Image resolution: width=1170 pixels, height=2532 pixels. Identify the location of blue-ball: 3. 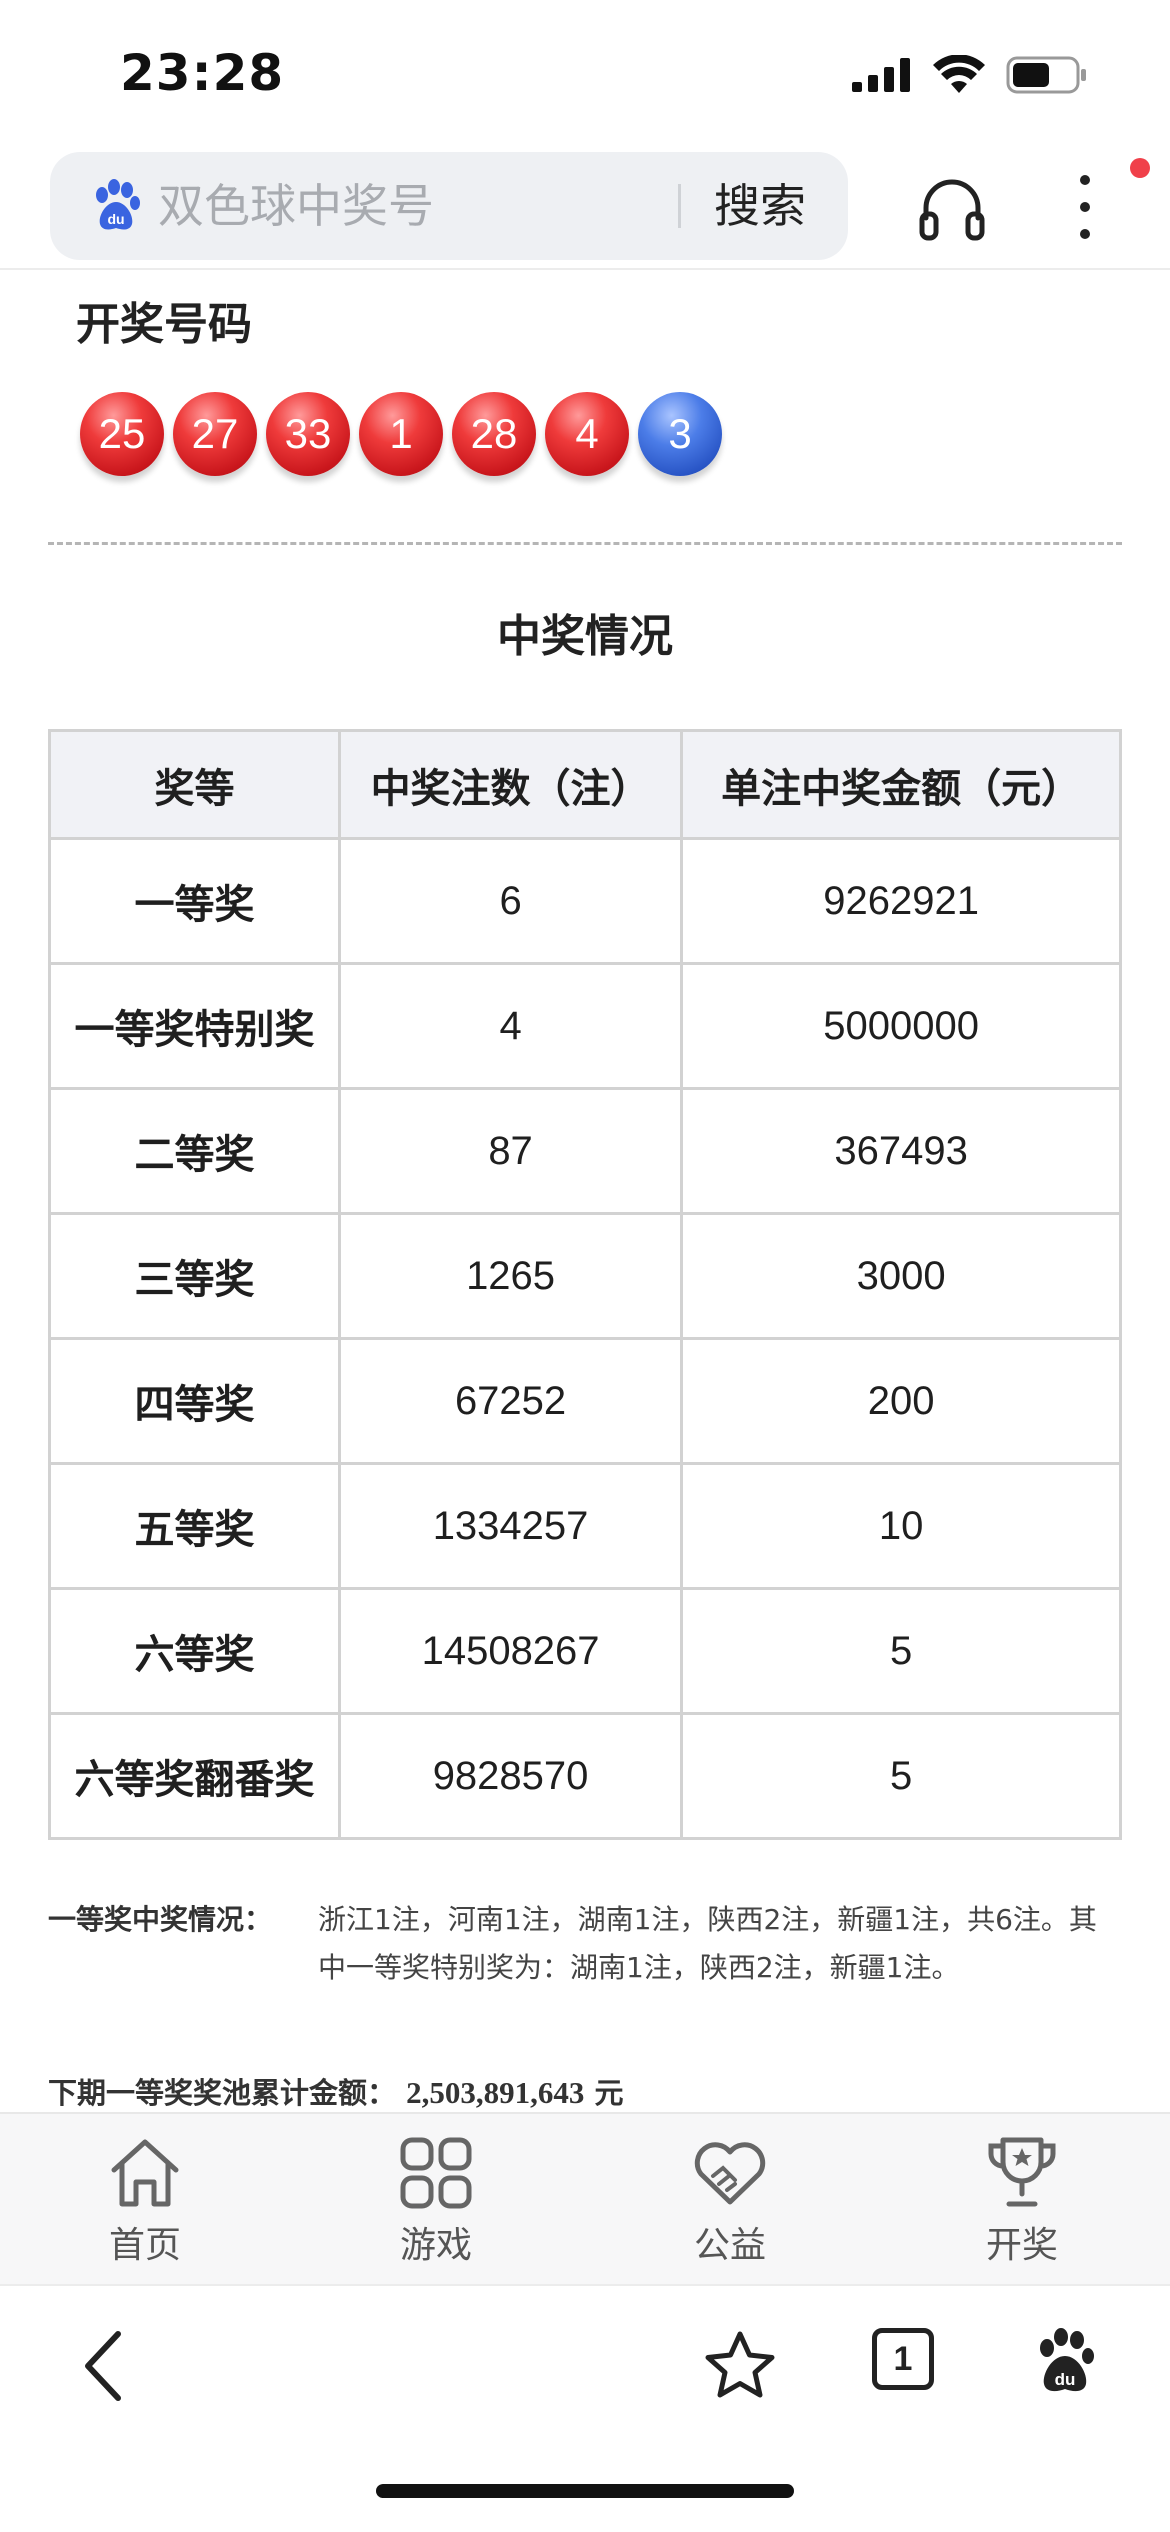
(680, 434).